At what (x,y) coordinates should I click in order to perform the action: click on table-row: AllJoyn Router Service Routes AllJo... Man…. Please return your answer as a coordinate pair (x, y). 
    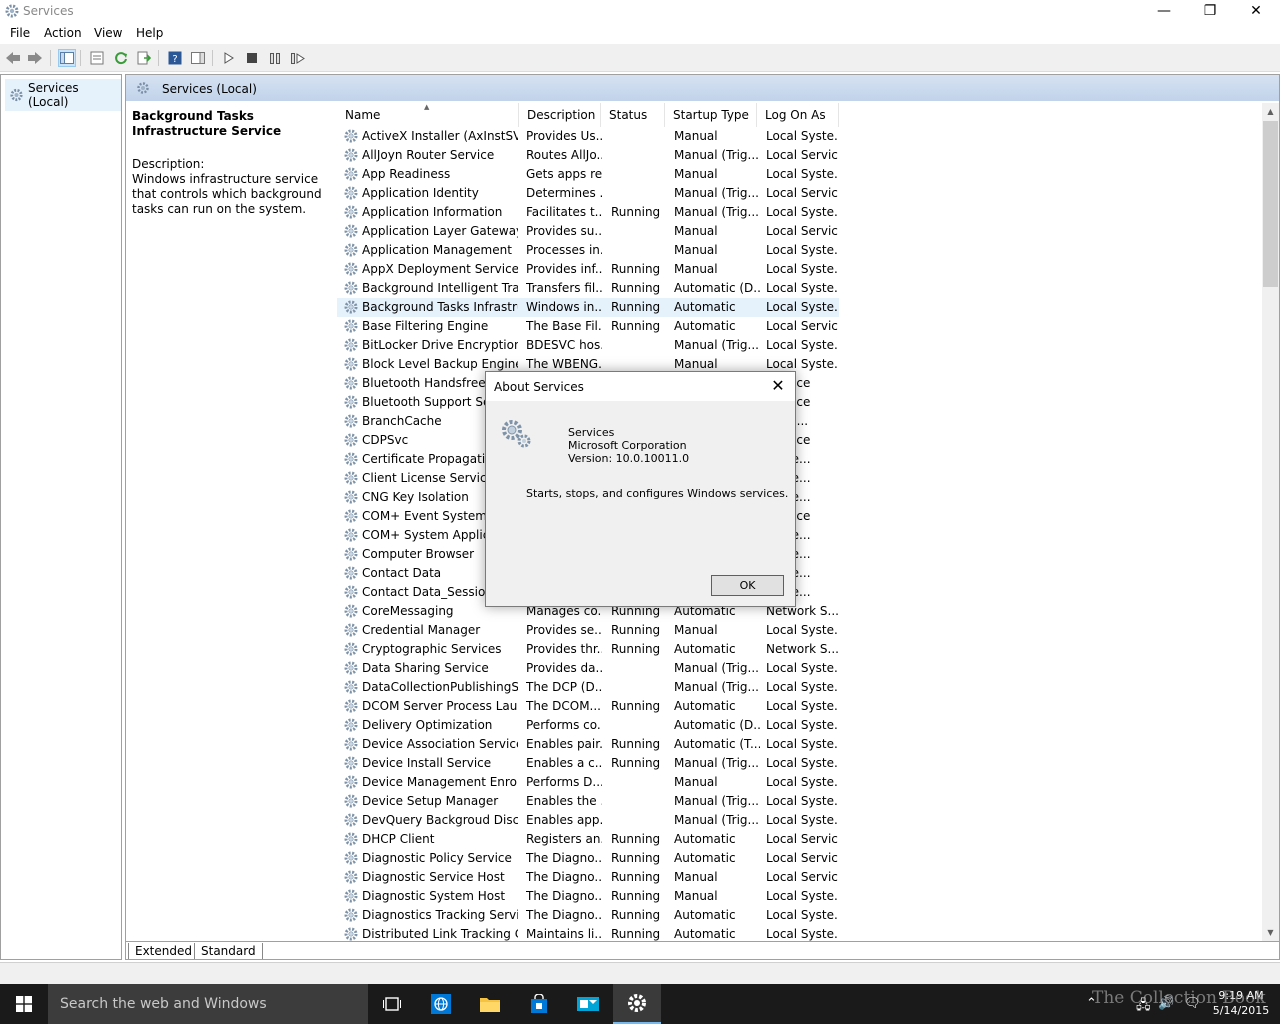
    Looking at the image, I should click on (588, 155).